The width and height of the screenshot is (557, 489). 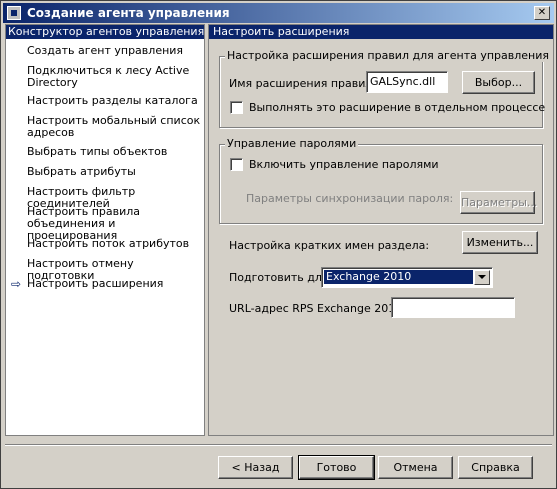 What do you see at coordinates (105, 32) in the screenshot?
I see `steps-header: Конструктор агентов управления` at bounding box center [105, 32].